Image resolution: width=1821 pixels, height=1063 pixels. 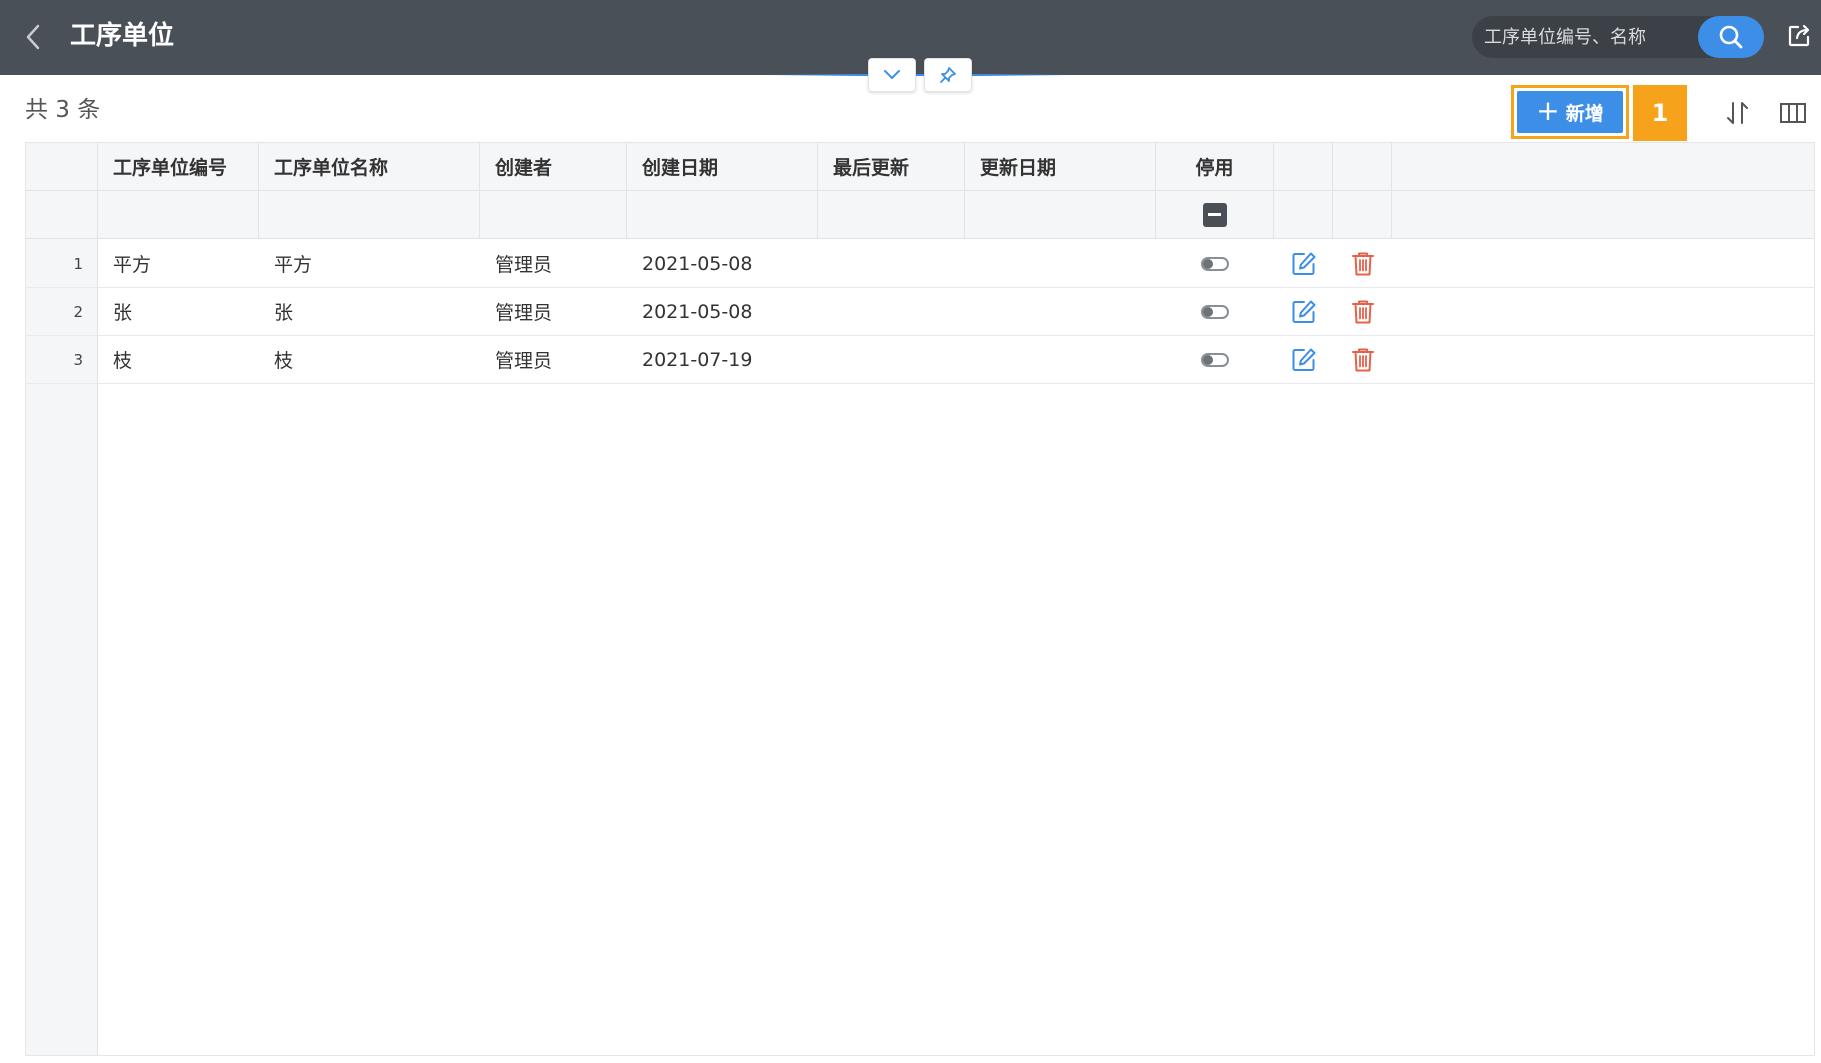 I want to click on row-index: 2, so click(x=62, y=311).